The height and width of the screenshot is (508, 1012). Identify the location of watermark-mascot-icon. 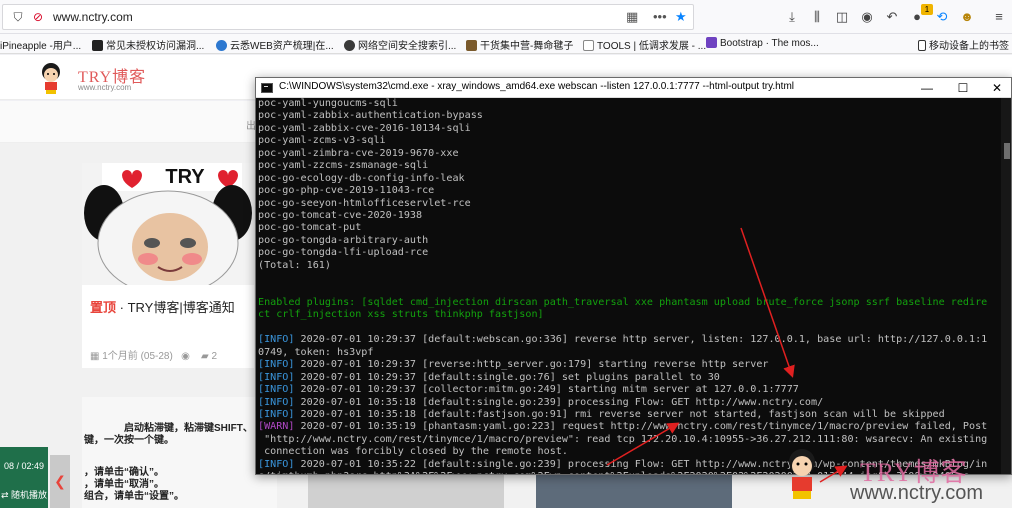
(802, 474).